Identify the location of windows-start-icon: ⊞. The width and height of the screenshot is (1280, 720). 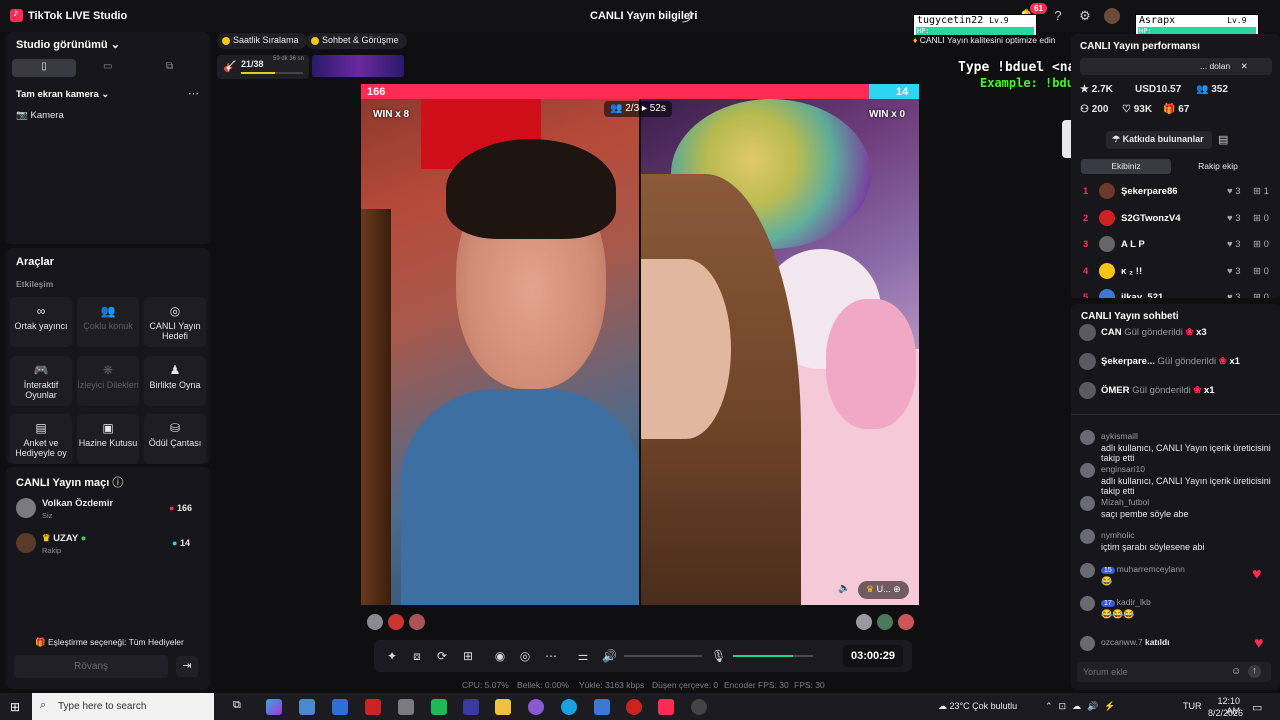
(15, 707).